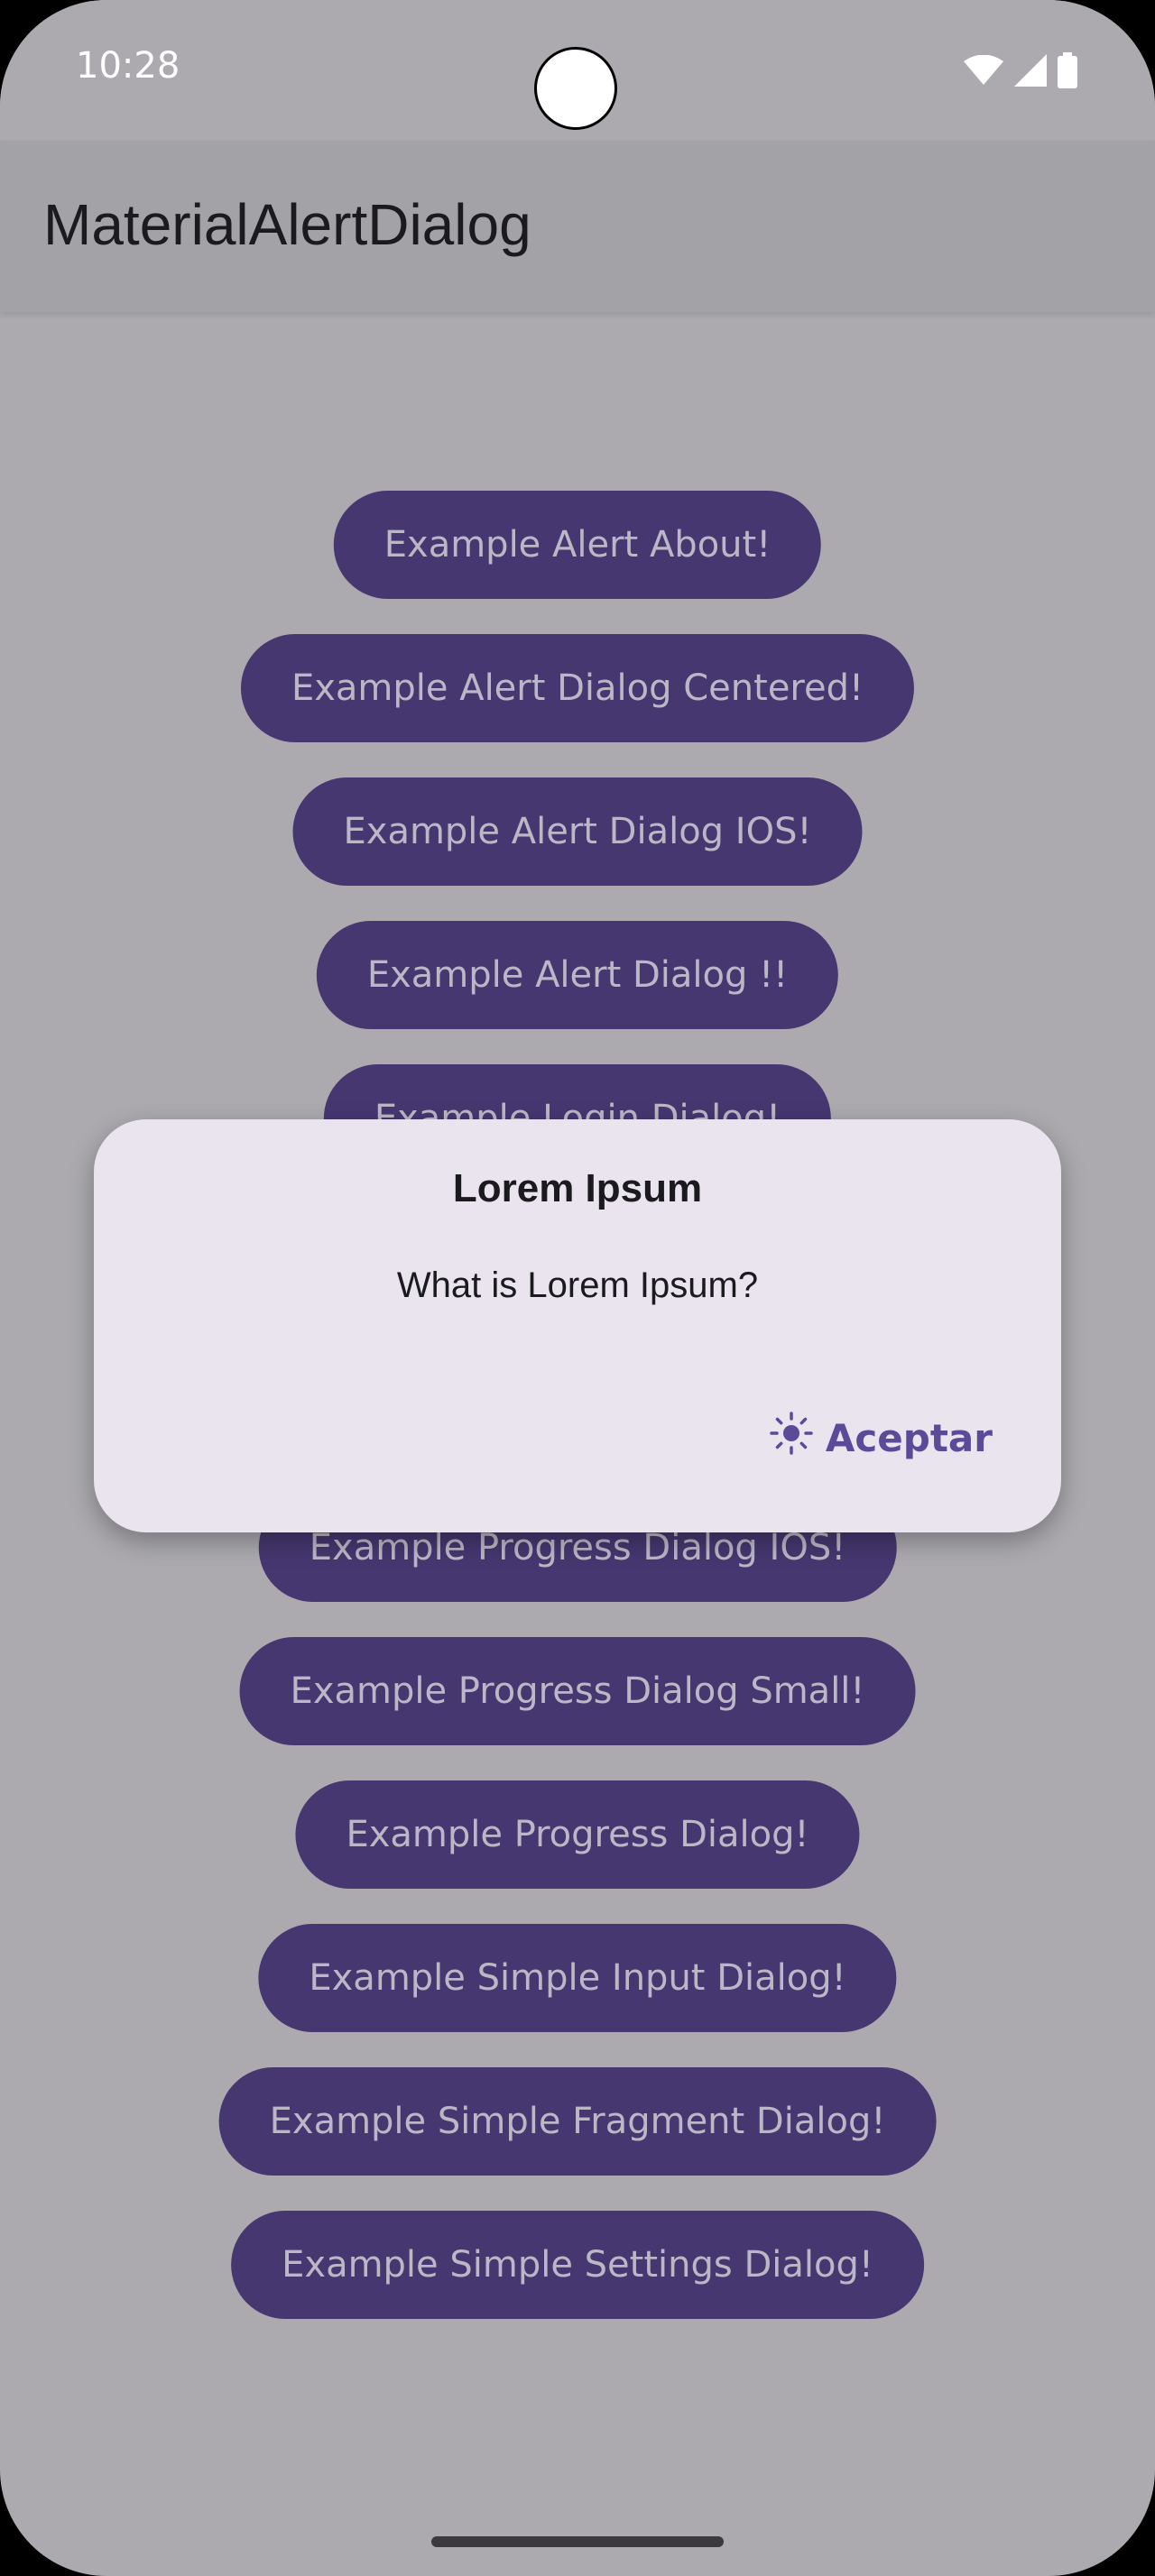 This screenshot has height=2576, width=1155. I want to click on app-title: MaterialAlertDialog, so click(287, 225).